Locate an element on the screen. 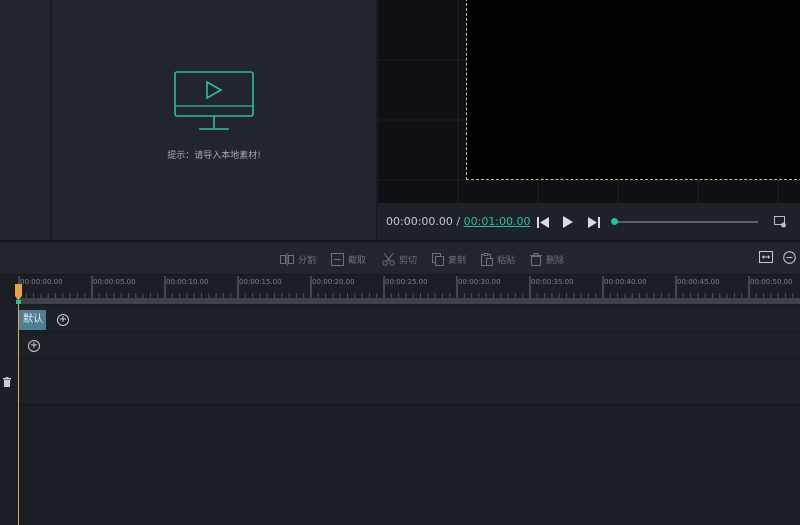 Image resolution: width=800 pixels, height=525 pixels. ruler-tick-label: 00:00:20.00 is located at coordinates (333, 282).